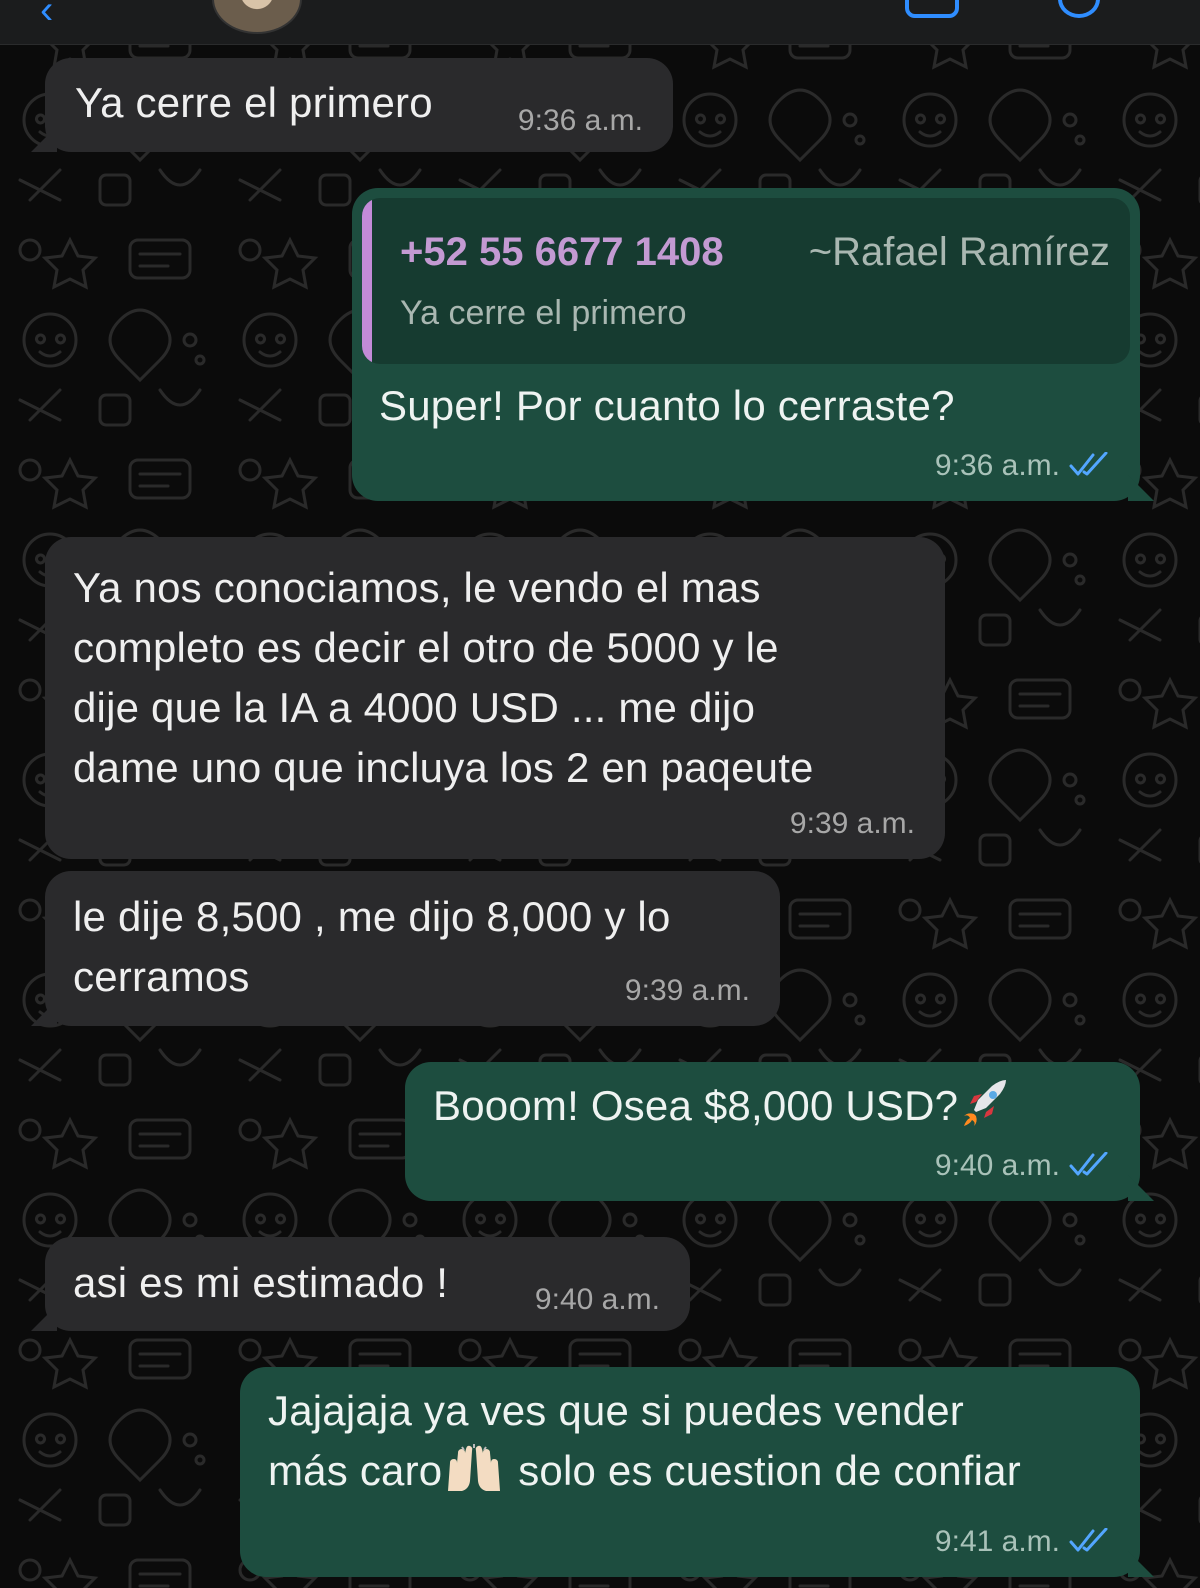 Image resolution: width=1200 pixels, height=1588 pixels. Describe the element at coordinates (417, 587) in the screenshot. I see `message-line: Ya nos conociamos, le vendo el mas` at that location.